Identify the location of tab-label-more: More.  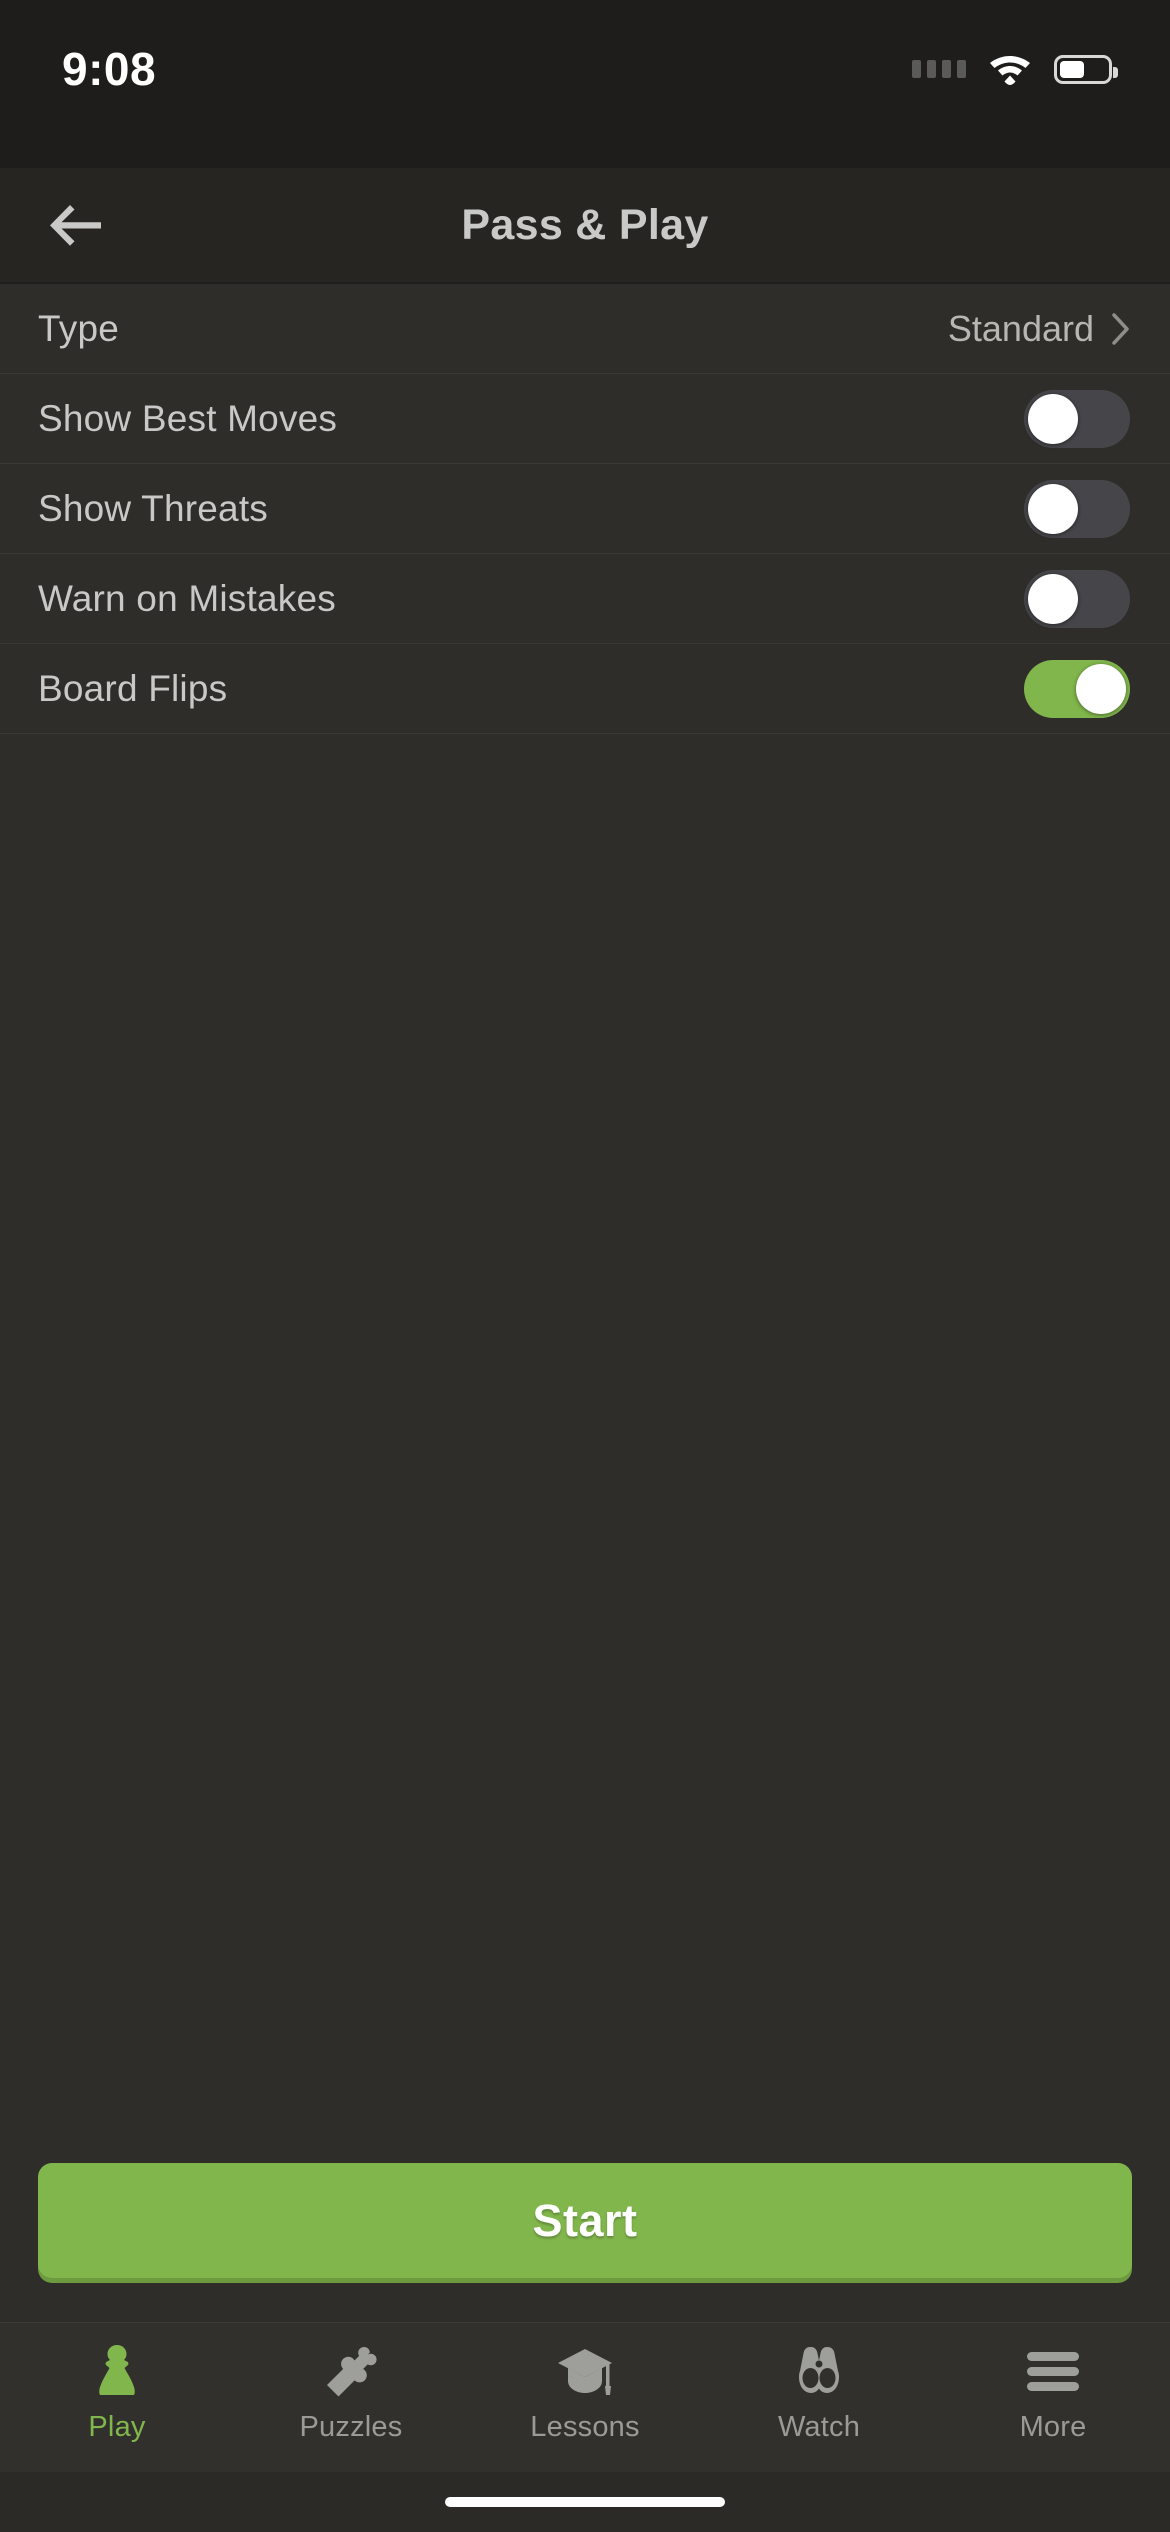
(1053, 2427).